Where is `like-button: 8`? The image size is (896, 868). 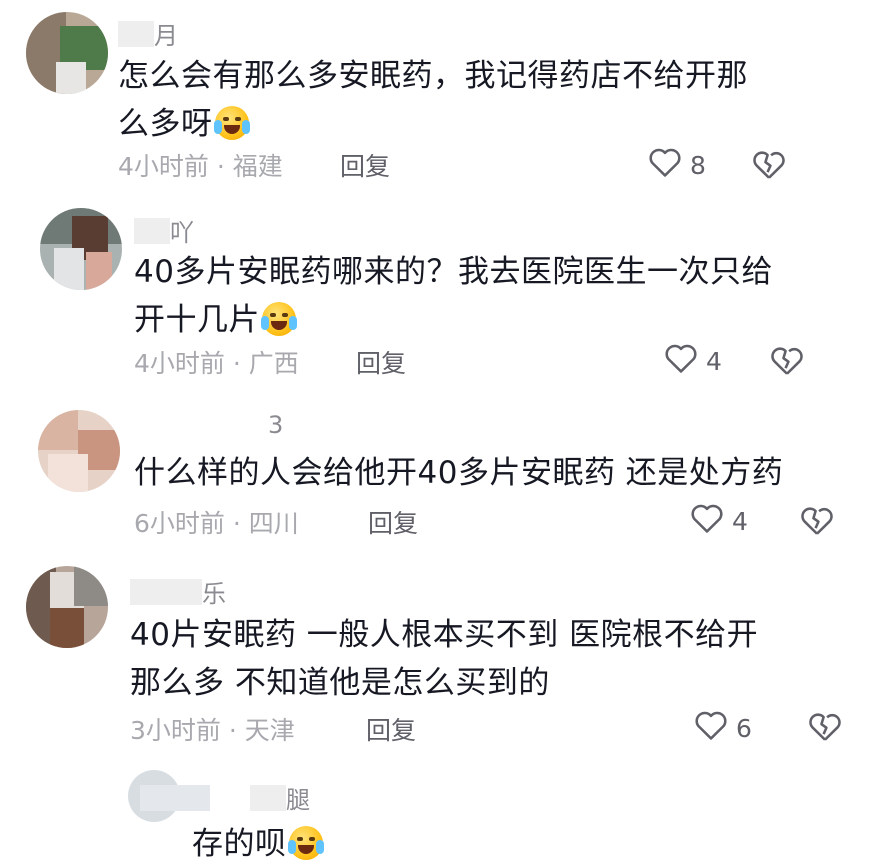 like-button: 8 is located at coordinates (677, 165).